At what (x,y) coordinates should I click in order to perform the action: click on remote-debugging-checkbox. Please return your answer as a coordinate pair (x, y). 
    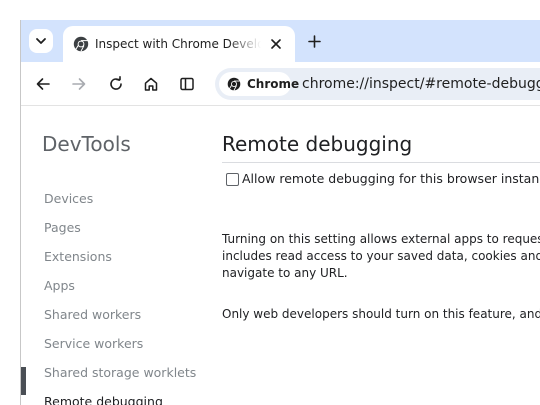
    Looking at the image, I should click on (232, 179).